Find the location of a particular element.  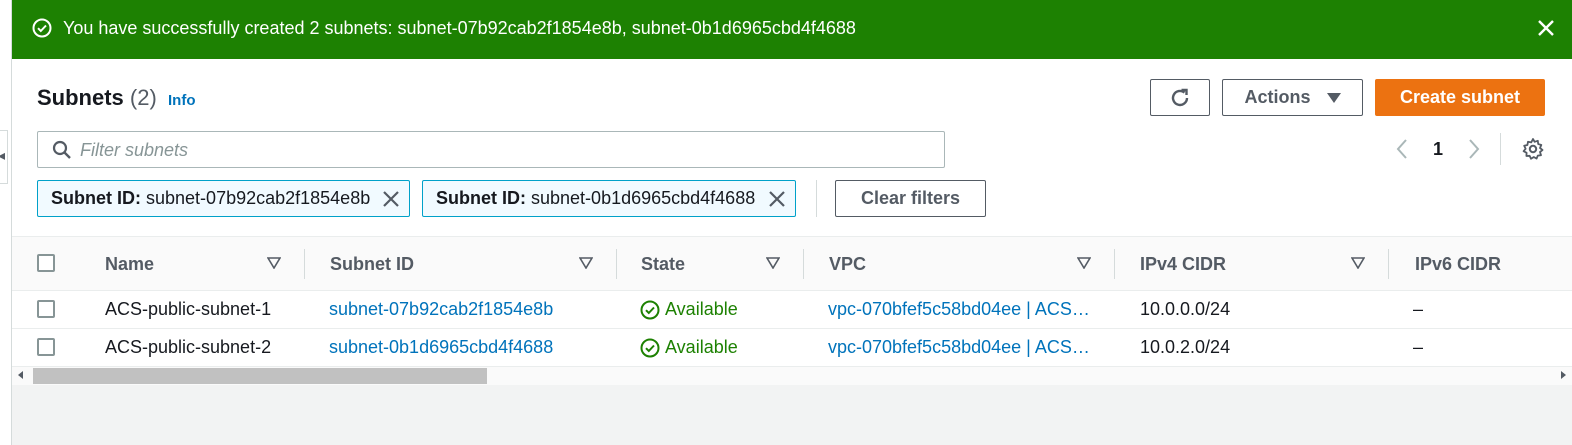

chevron-right-icon is located at coordinates (1474, 149).